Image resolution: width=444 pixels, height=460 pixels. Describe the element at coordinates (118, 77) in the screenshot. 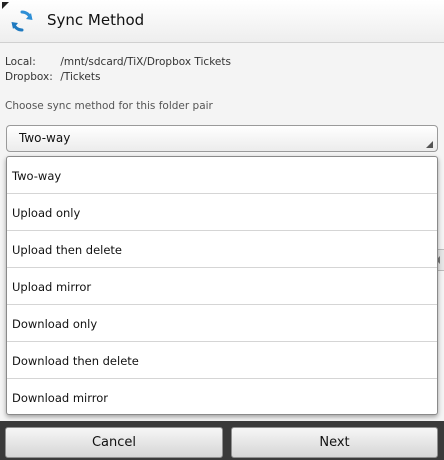

I see `dropbox-row: Dropbox: /Tickets` at that location.